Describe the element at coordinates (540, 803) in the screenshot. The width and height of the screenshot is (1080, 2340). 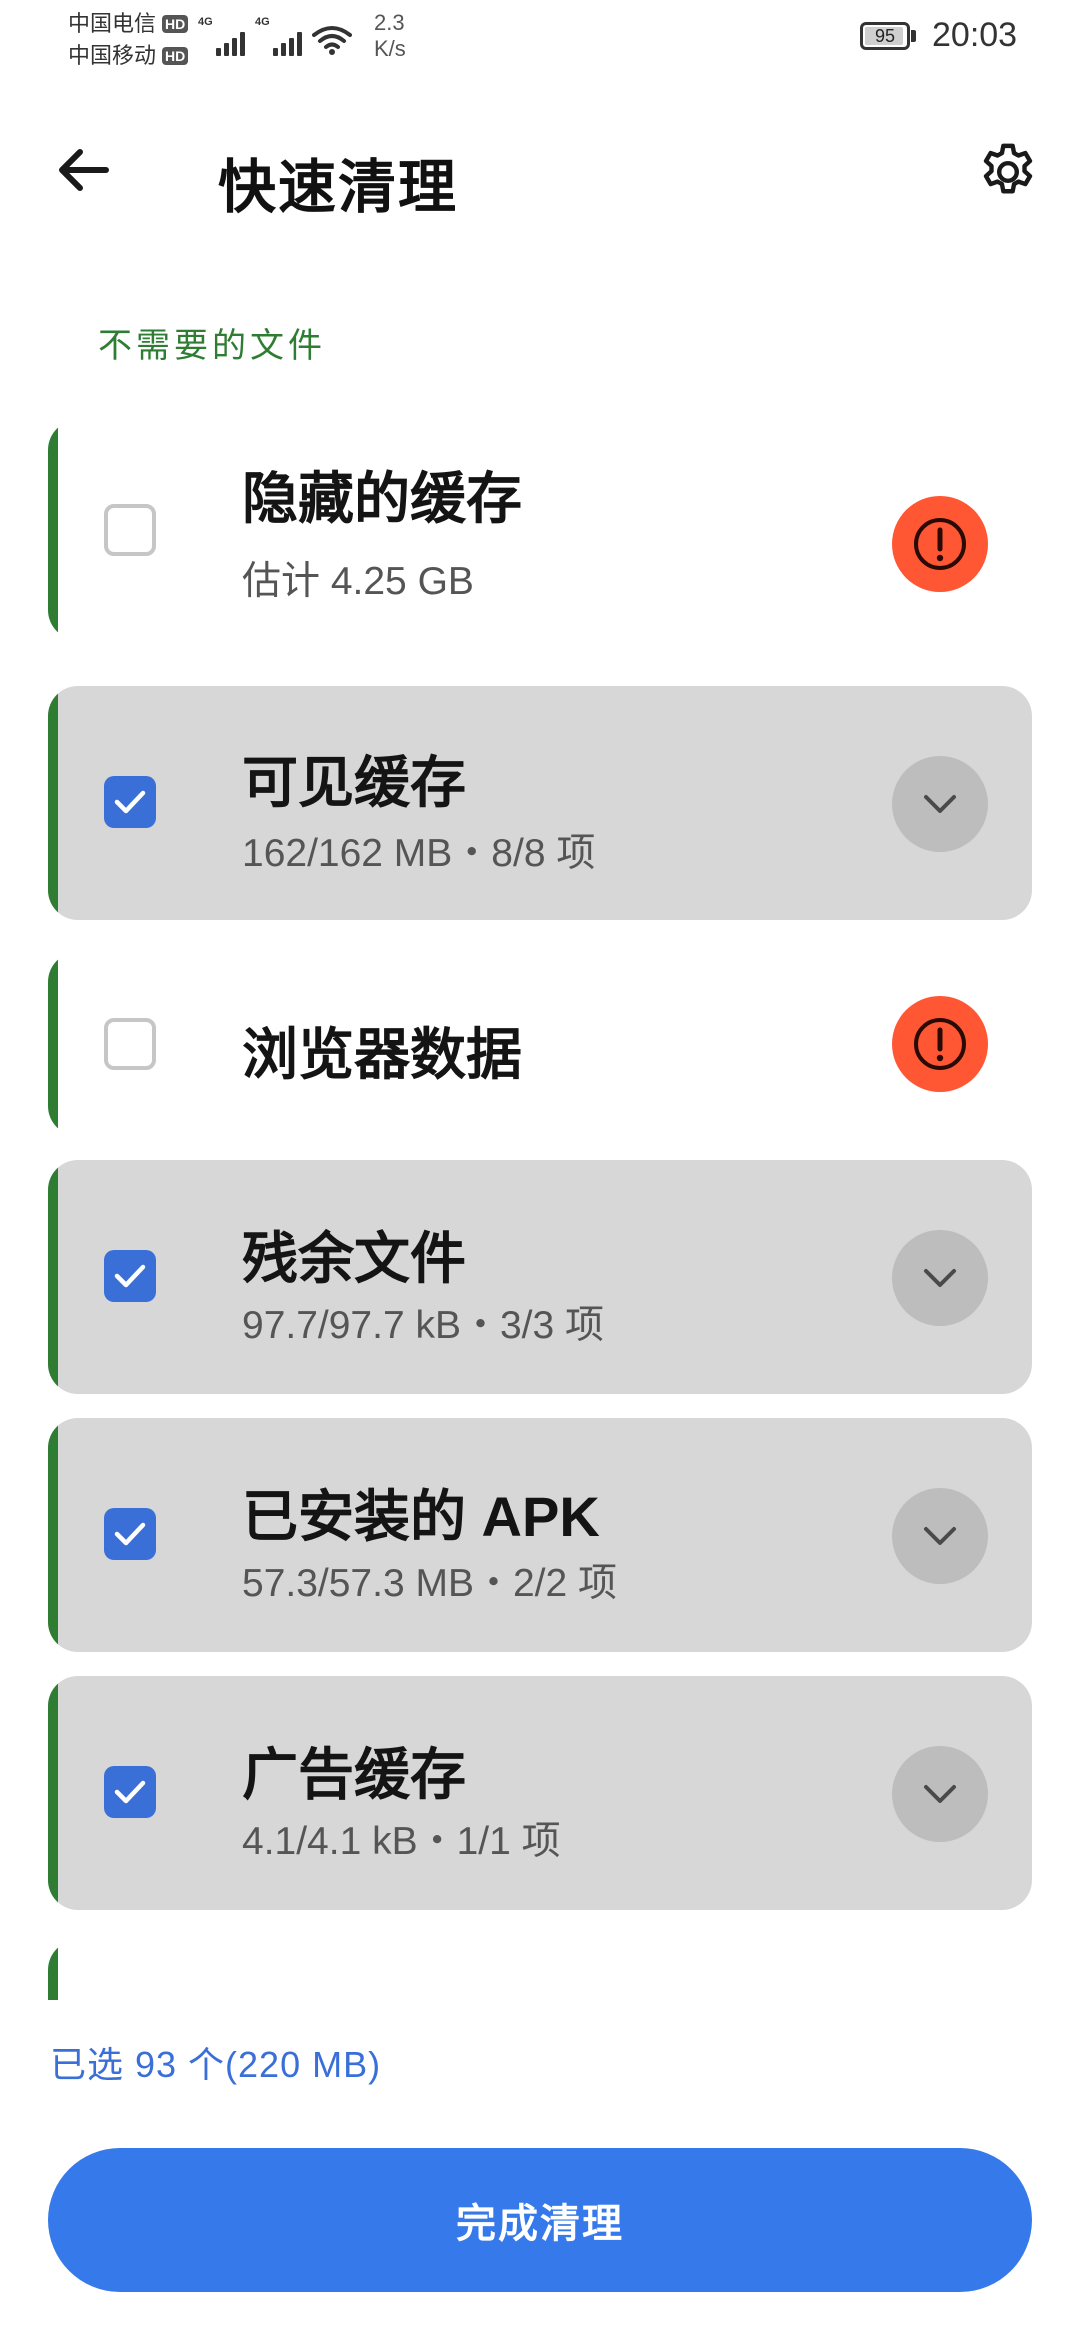
I see `list-item-visible-cache: 可见缓存 162/162 MB・8/8 项` at that location.